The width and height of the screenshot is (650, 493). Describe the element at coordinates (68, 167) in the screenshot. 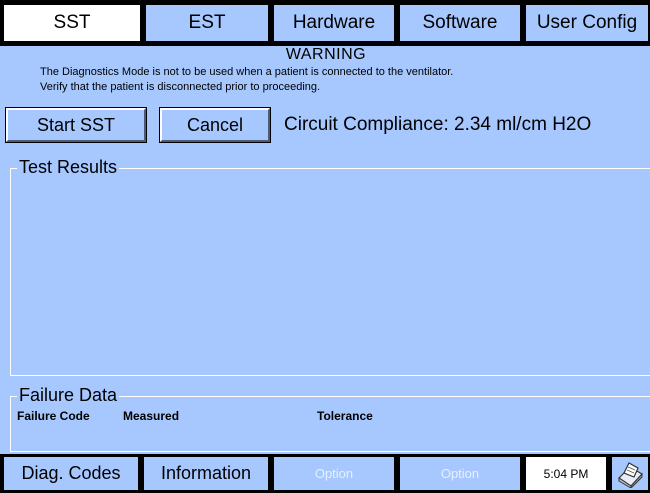

I see `test-results-title: Test Results` at that location.